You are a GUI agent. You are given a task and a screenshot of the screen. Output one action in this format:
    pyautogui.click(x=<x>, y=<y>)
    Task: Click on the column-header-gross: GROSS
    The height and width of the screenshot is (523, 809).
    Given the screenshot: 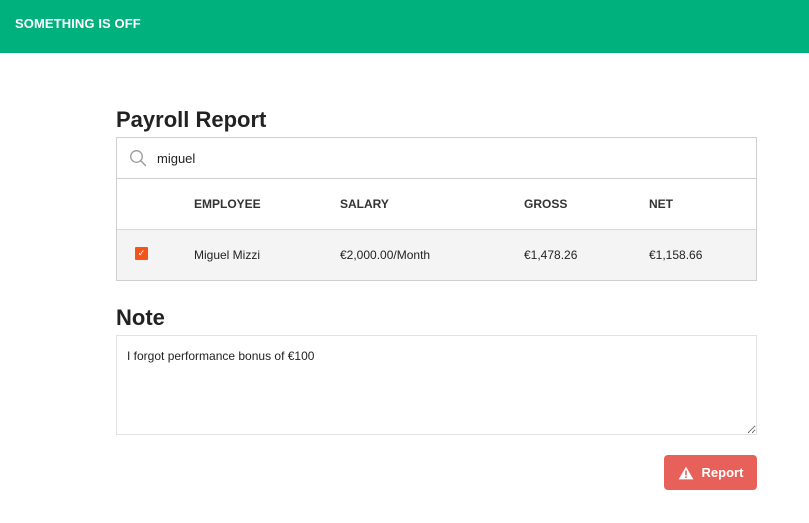 What is the action you would take?
    pyautogui.click(x=586, y=204)
    